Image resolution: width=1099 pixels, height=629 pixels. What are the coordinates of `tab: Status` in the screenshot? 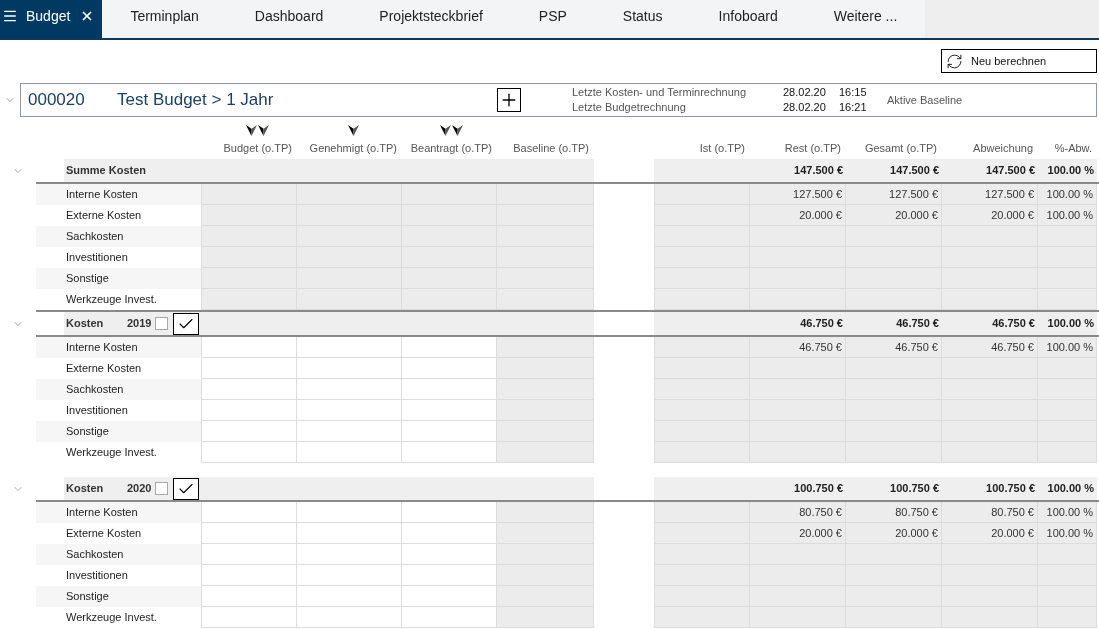 It's located at (642, 19).